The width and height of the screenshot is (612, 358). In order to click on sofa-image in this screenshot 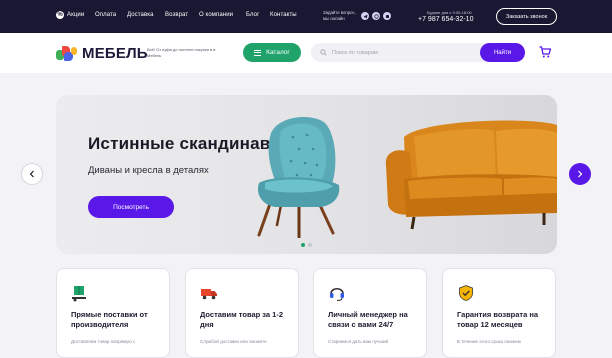, I will do `click(471, 175)`.